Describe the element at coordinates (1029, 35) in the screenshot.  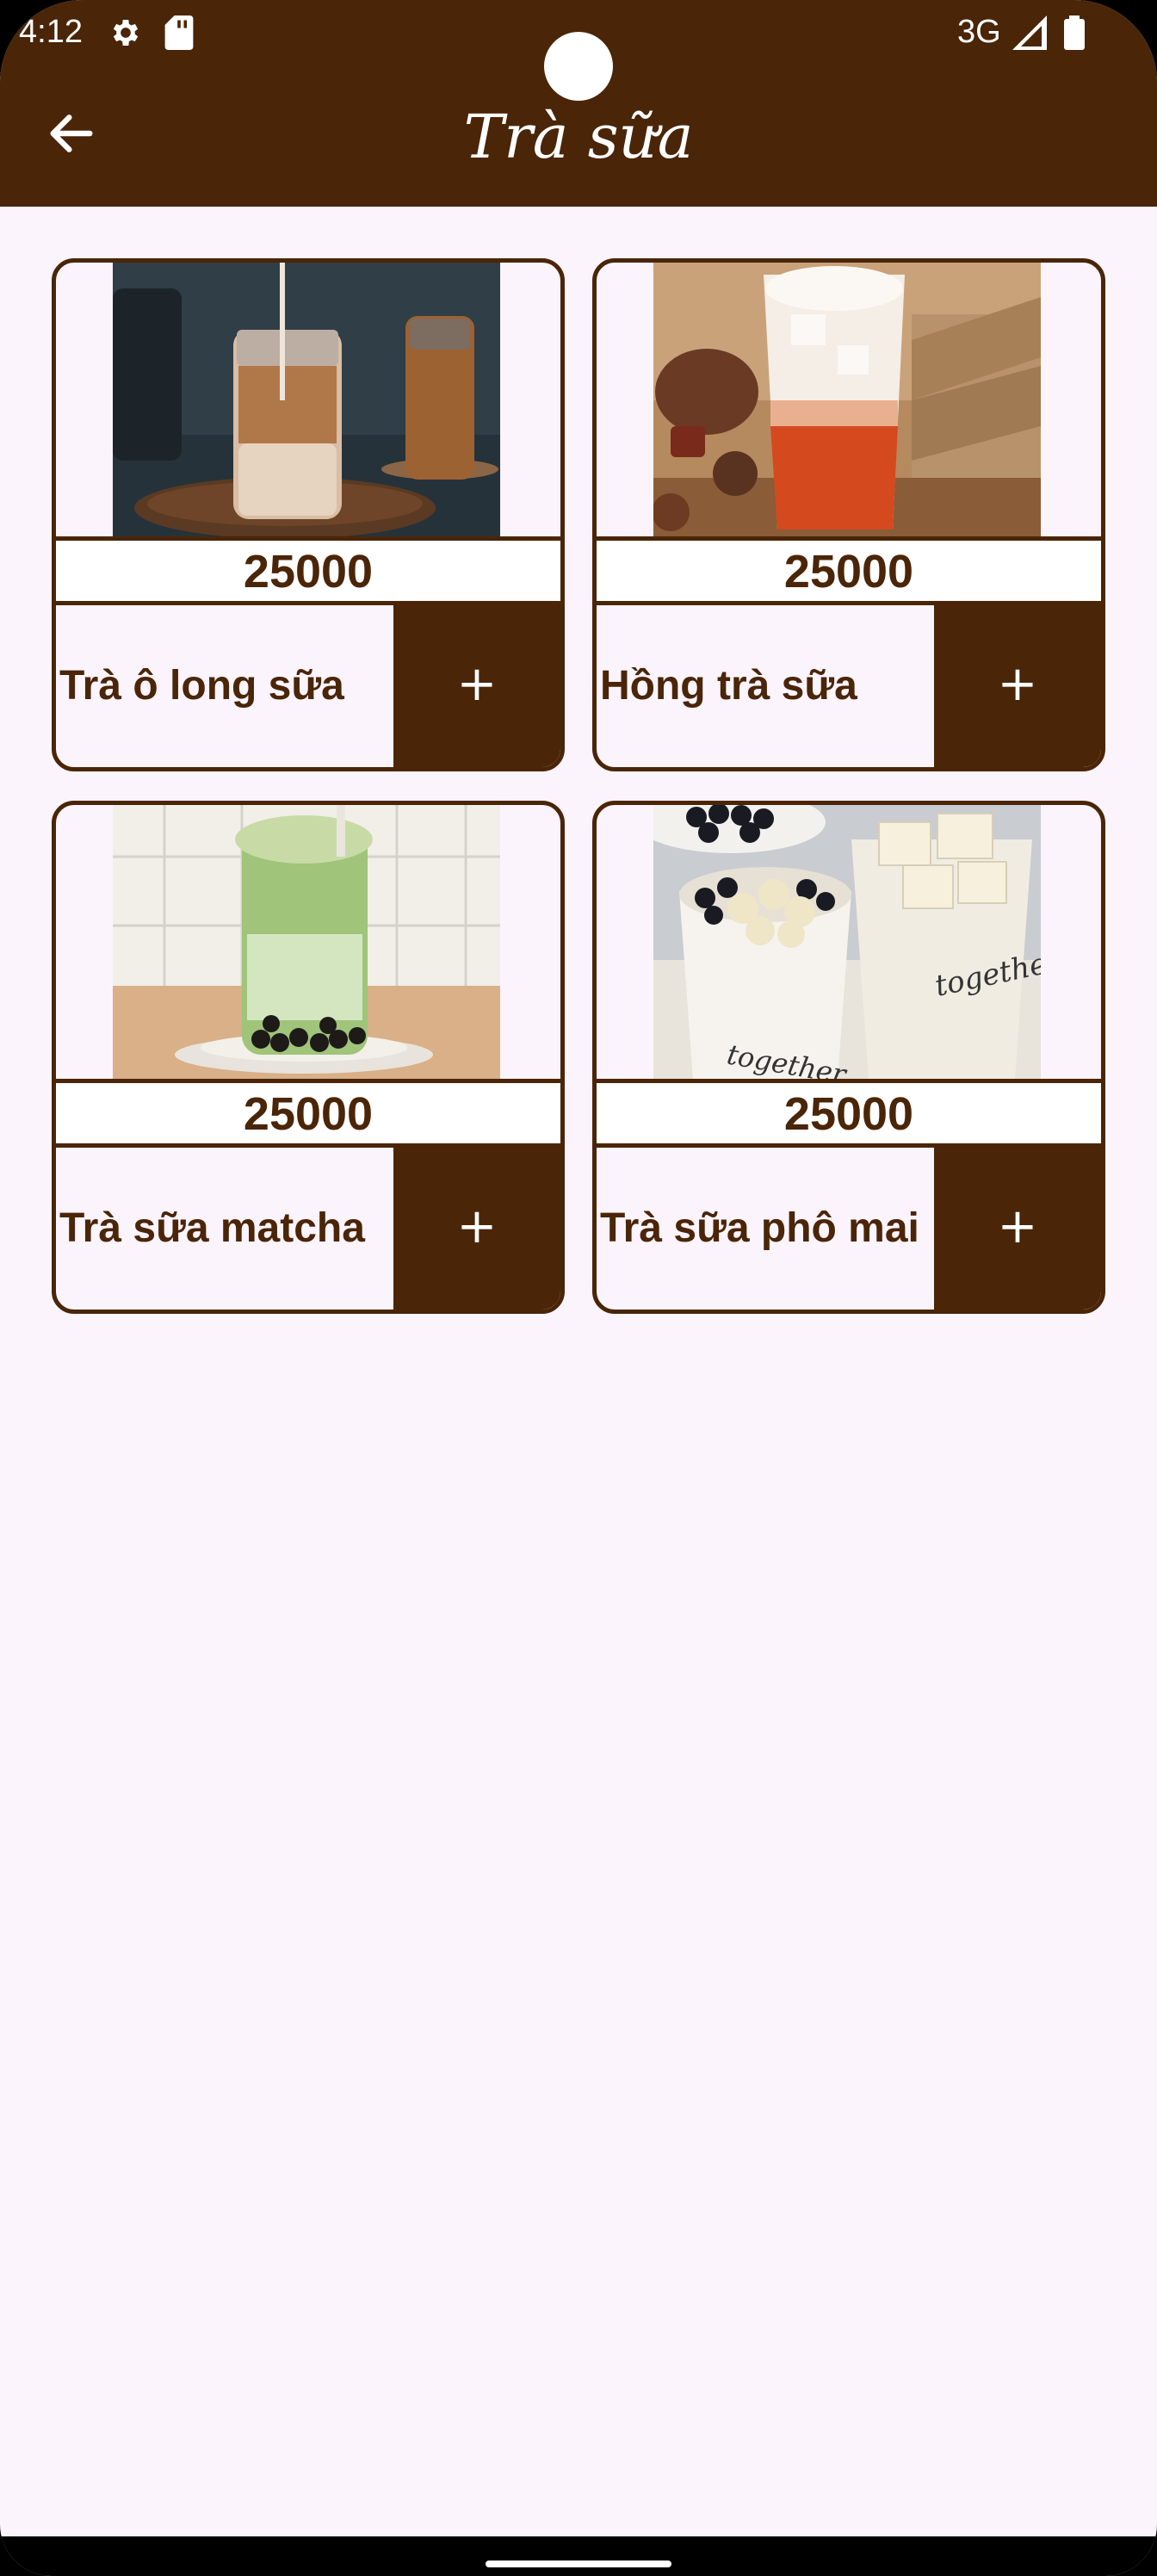
I see `signal-icon` at that location.